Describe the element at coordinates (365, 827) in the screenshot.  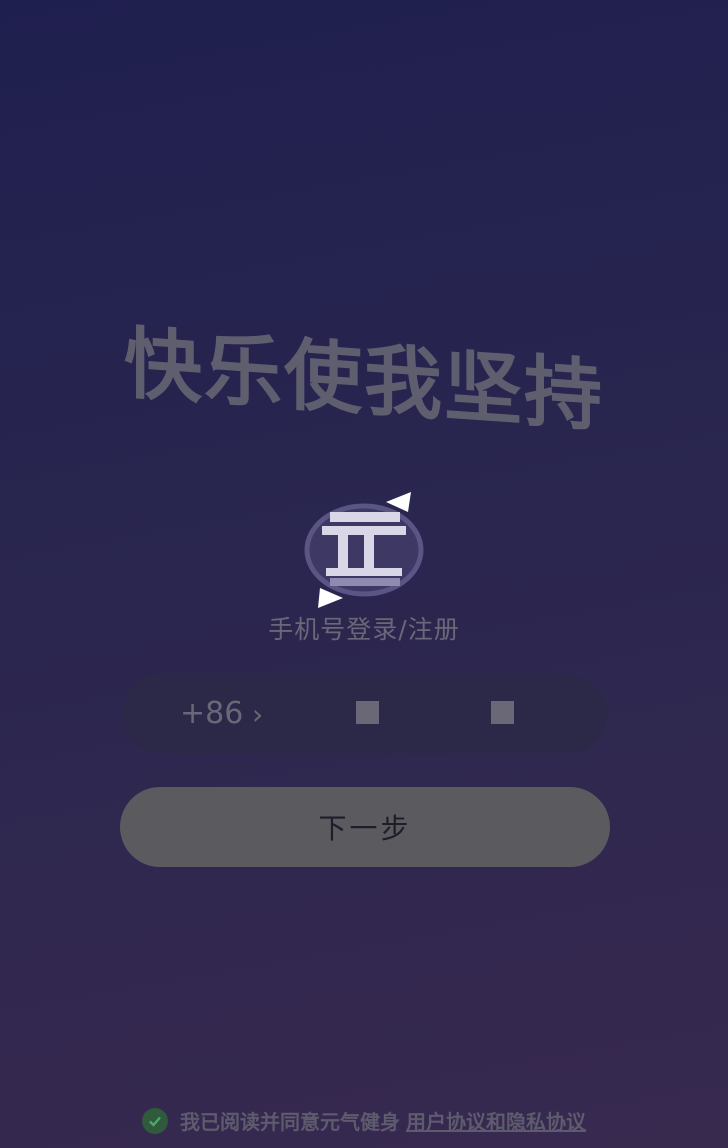
I see `next-step-button: 下一步` at that location.